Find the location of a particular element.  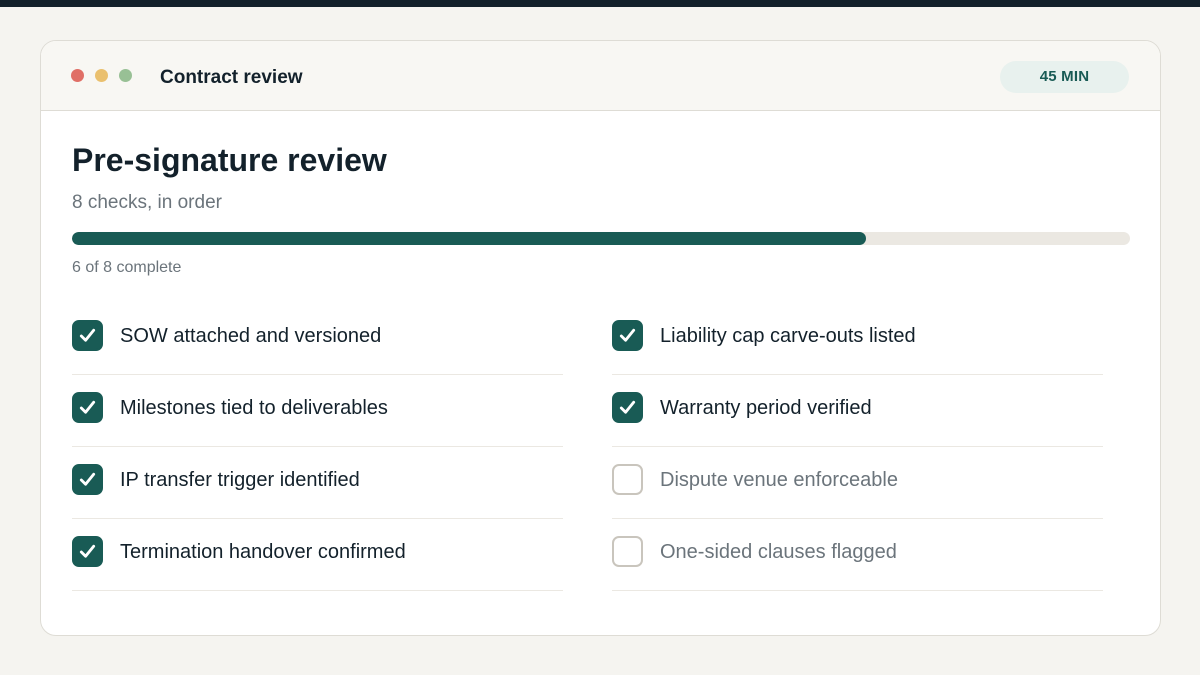

progress-label: 6 of 8 complete is located at coordinates (127, 267).